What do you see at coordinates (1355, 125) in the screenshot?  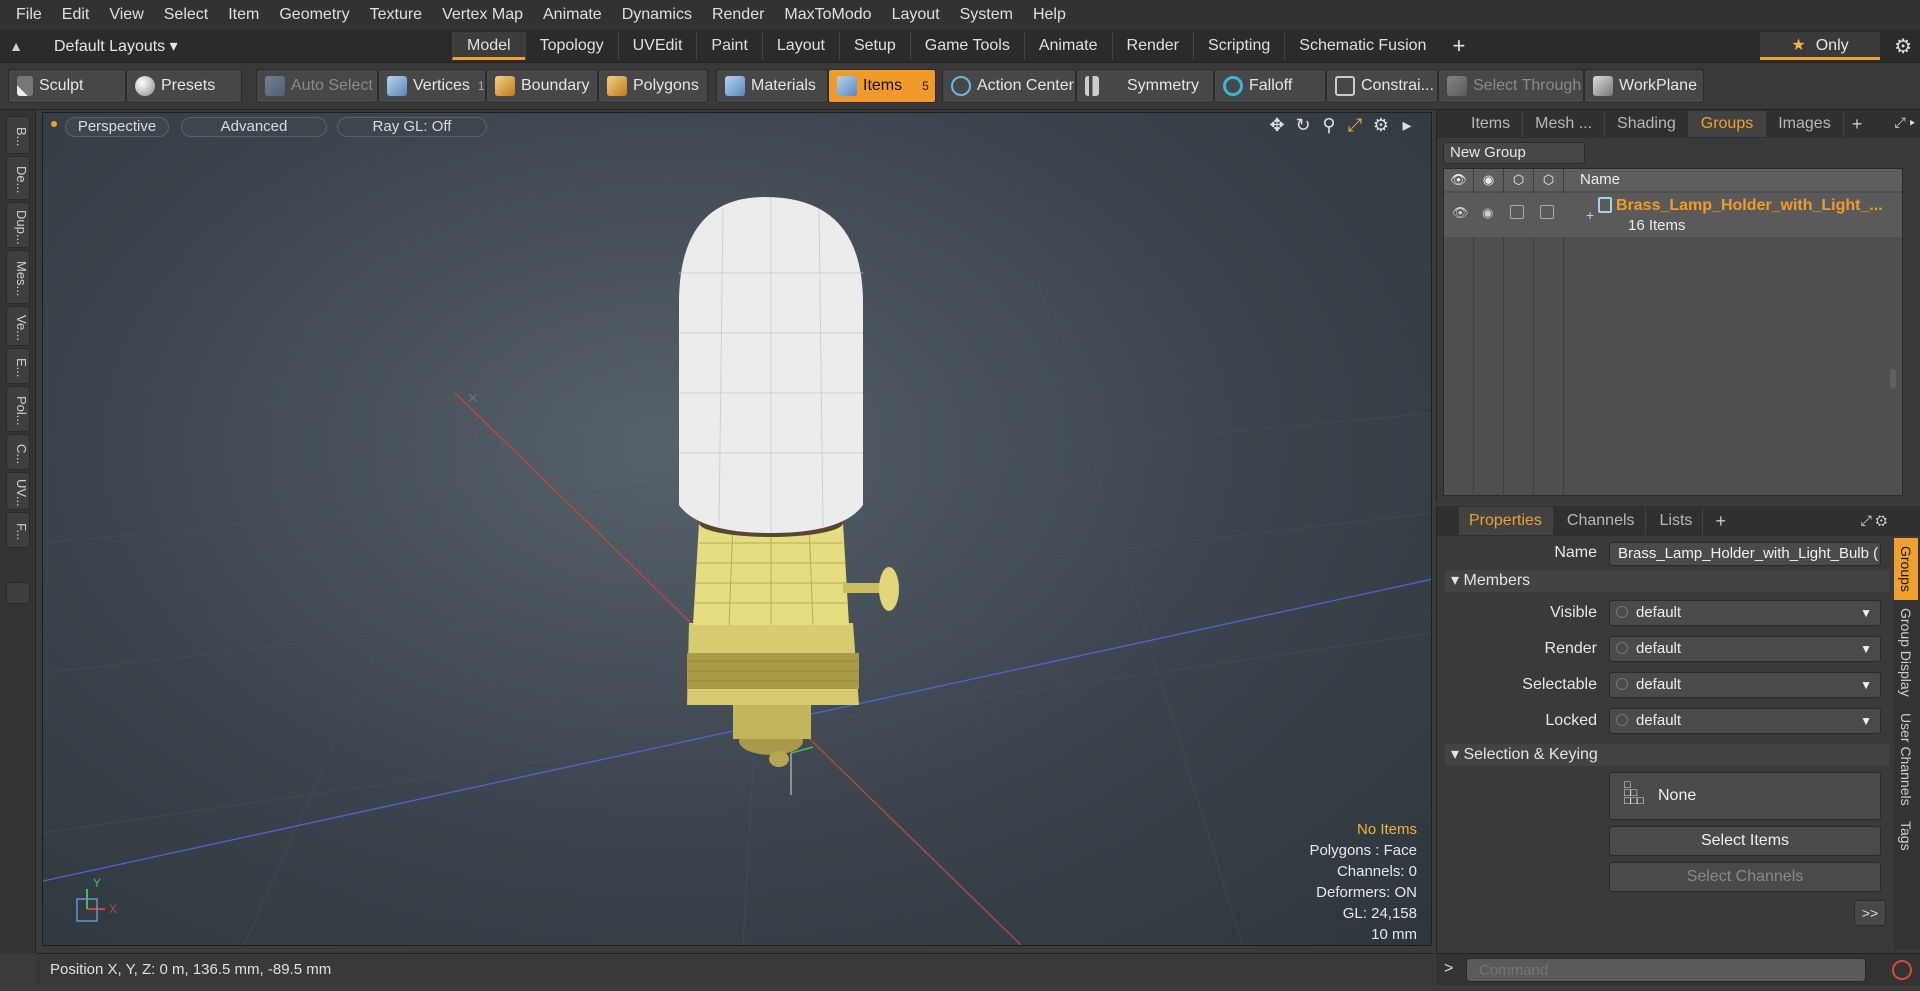 I see `maximize-icon: ⤢` at bounding box center [1355, 125].